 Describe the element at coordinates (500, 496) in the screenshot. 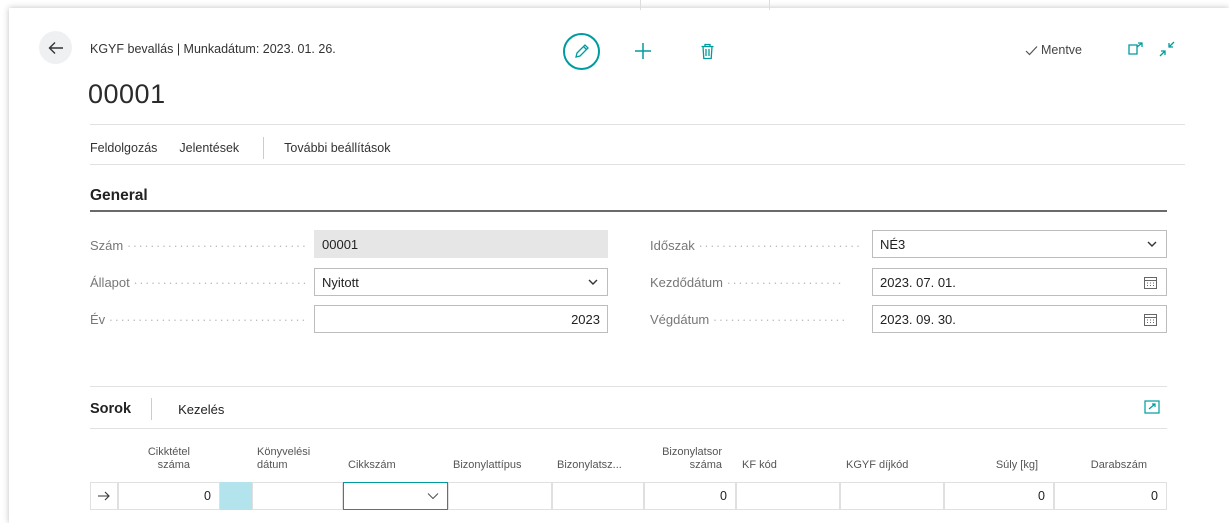

I see `cell-bizonylattipus` at that location.